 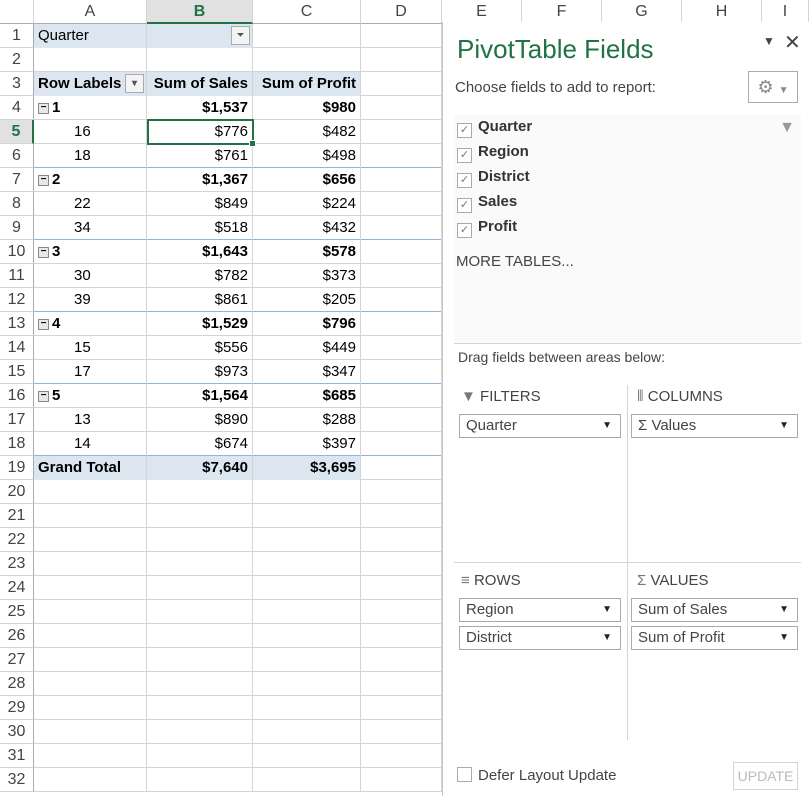 I want to click on row-header-2: 2, so click(x=17, y=60).